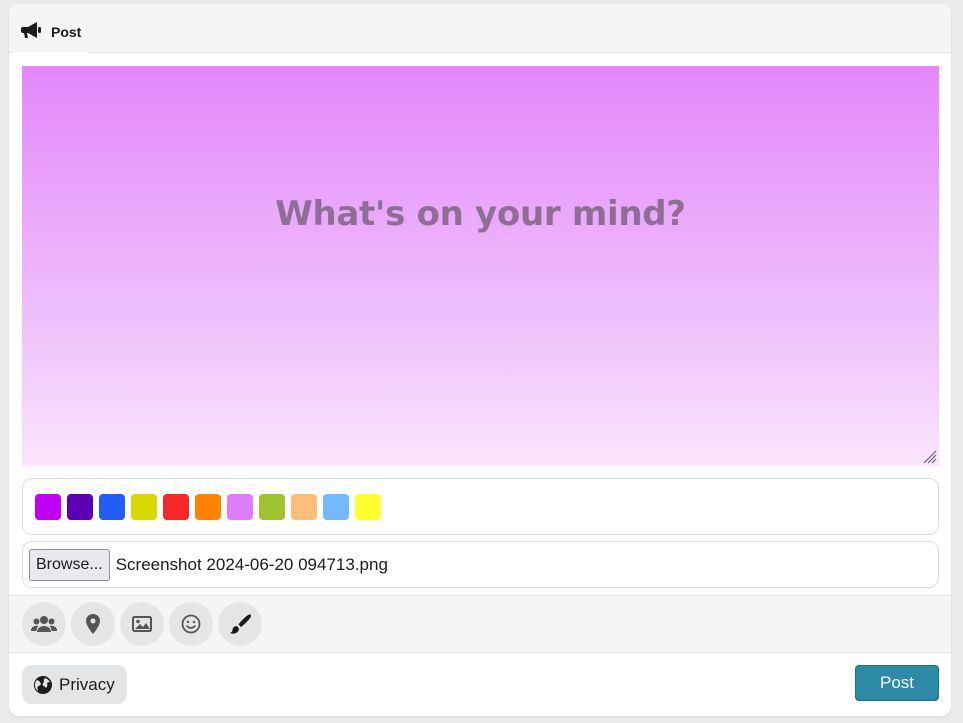 This screenshot has height=723, width=963. I want to click on privacy-label: Privacy, so click(87, 684).